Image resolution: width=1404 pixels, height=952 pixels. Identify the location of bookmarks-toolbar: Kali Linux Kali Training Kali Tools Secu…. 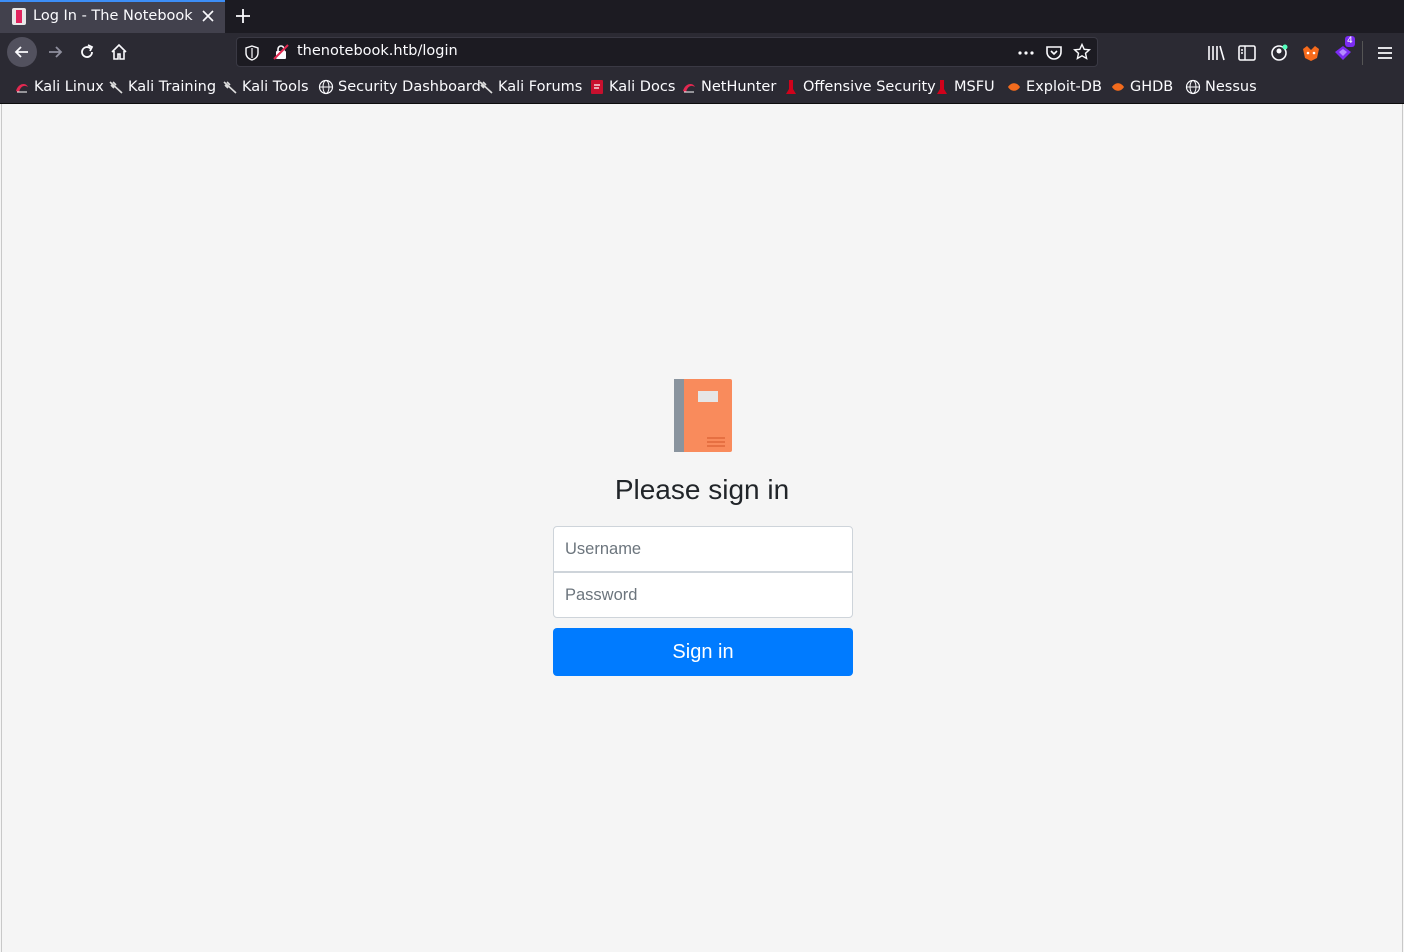
(702, 87).